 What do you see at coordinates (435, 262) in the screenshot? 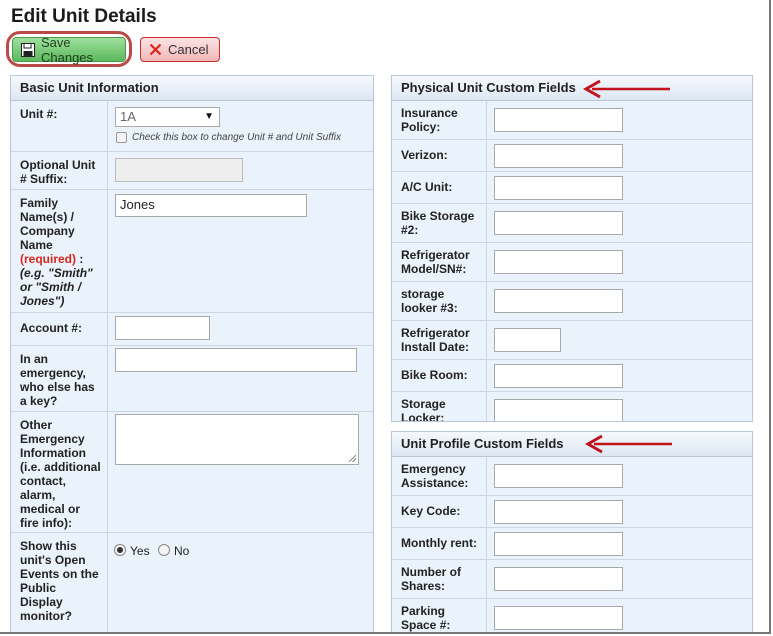
I see `field-label: Refrigerator Model/SN#:` at bounding box center [435, 262].